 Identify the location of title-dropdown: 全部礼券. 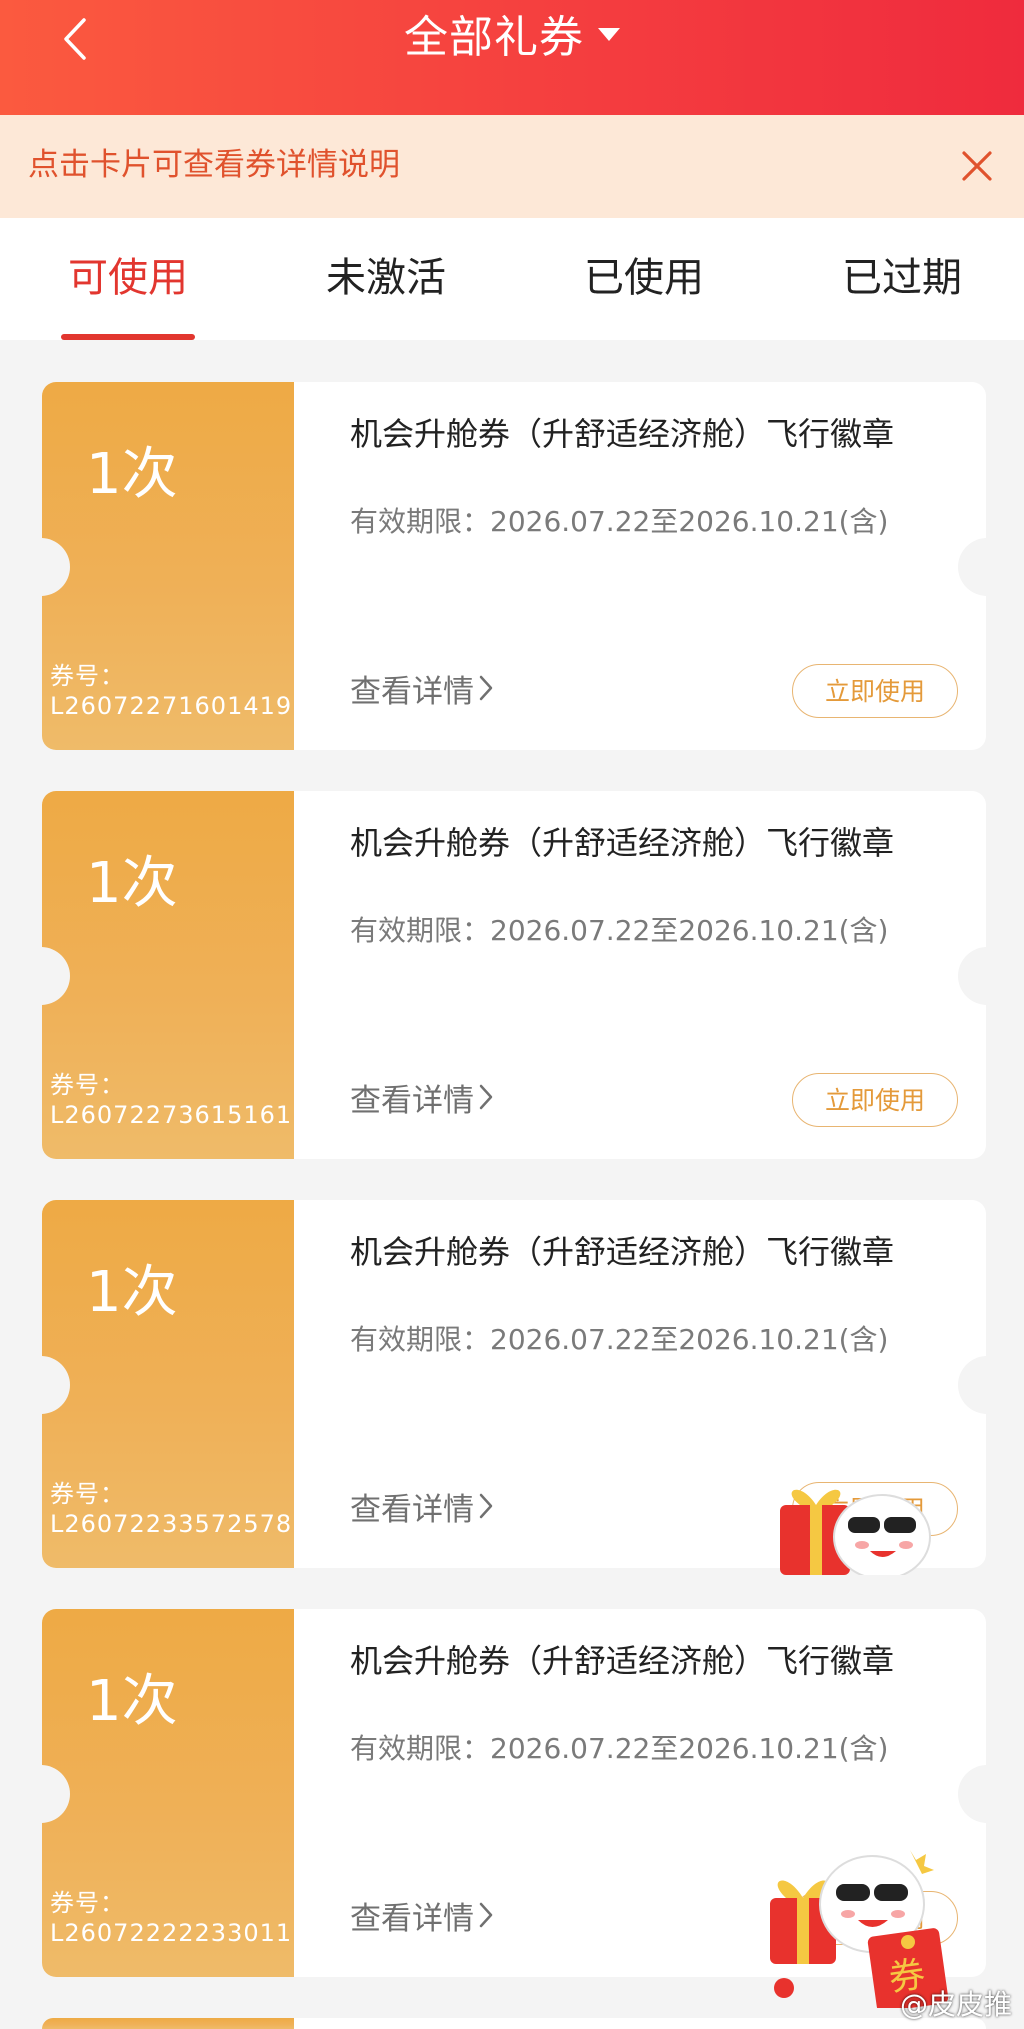
(512, 38).